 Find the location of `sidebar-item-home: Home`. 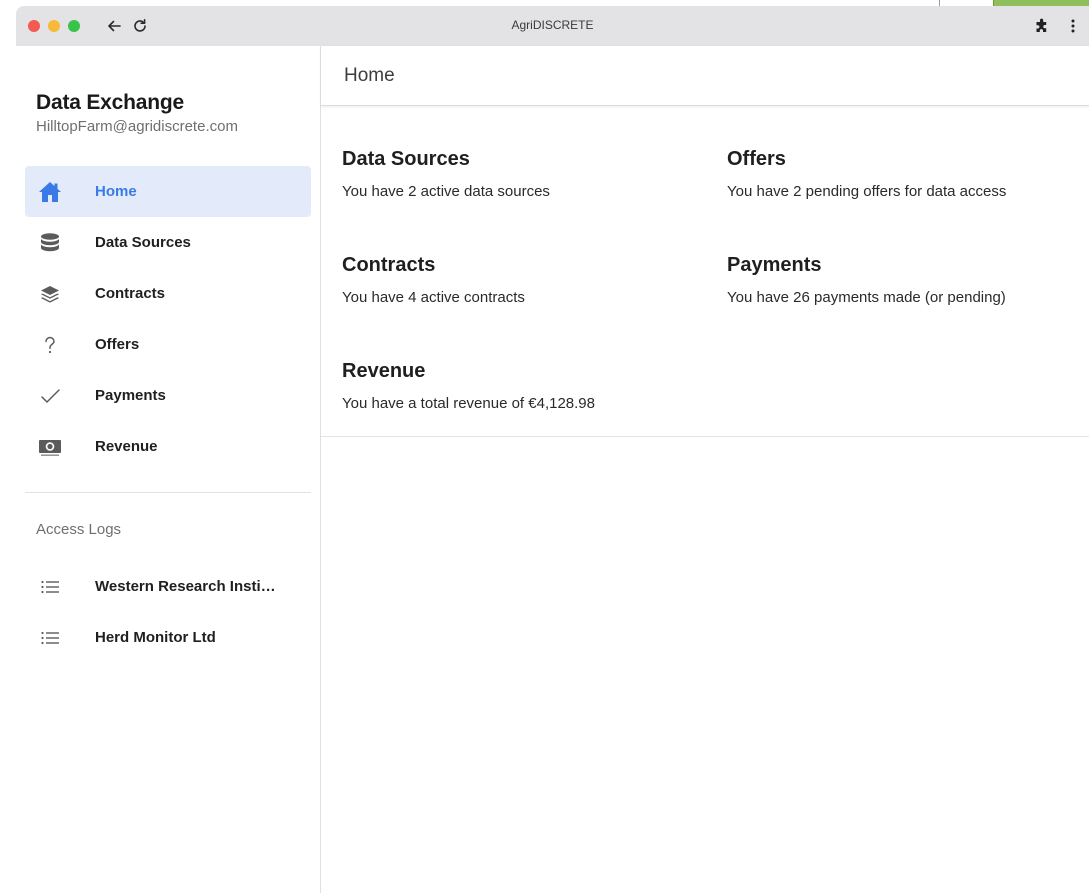

sidebar-item-home: Home is located at coordinates (168, 191).